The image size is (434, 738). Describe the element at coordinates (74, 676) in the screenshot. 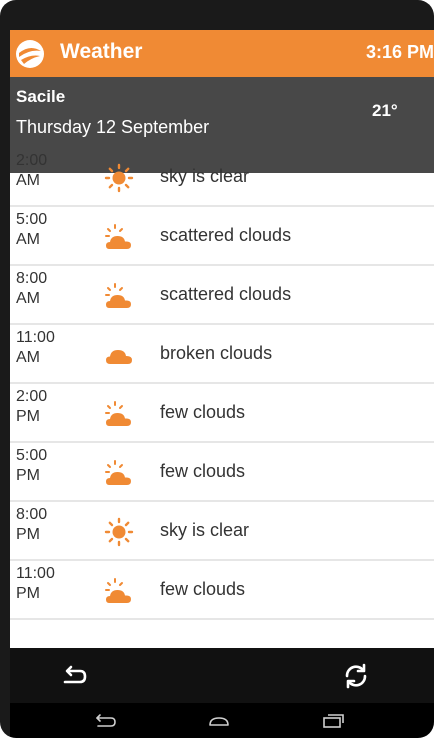

I see `back-arrow-button` at that location.